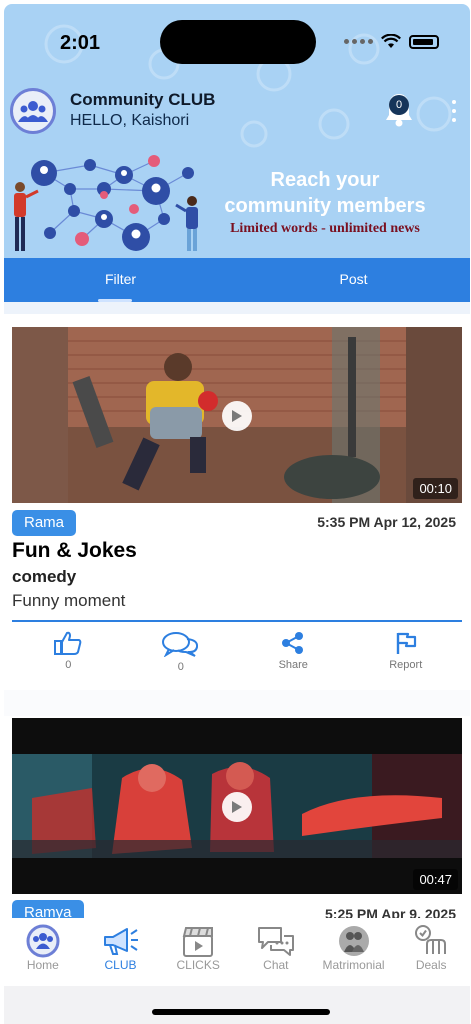 This screenshot has width=471, height=1024. Describe the element at coordinates (237, 703) in the screenshot. I see `card-separator` at that location.